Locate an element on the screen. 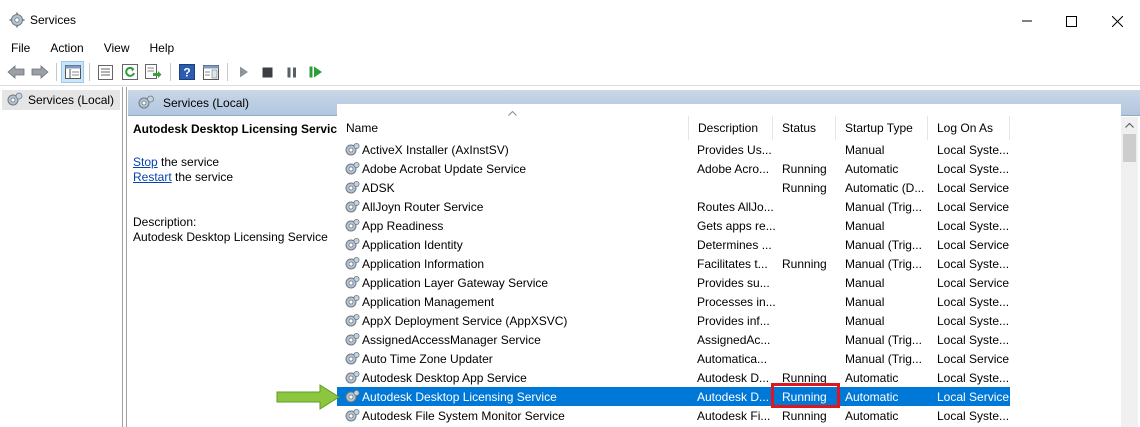 The width and height of the screenshot is (1140, 427). refresh-button is located at coordinates (129, 72).